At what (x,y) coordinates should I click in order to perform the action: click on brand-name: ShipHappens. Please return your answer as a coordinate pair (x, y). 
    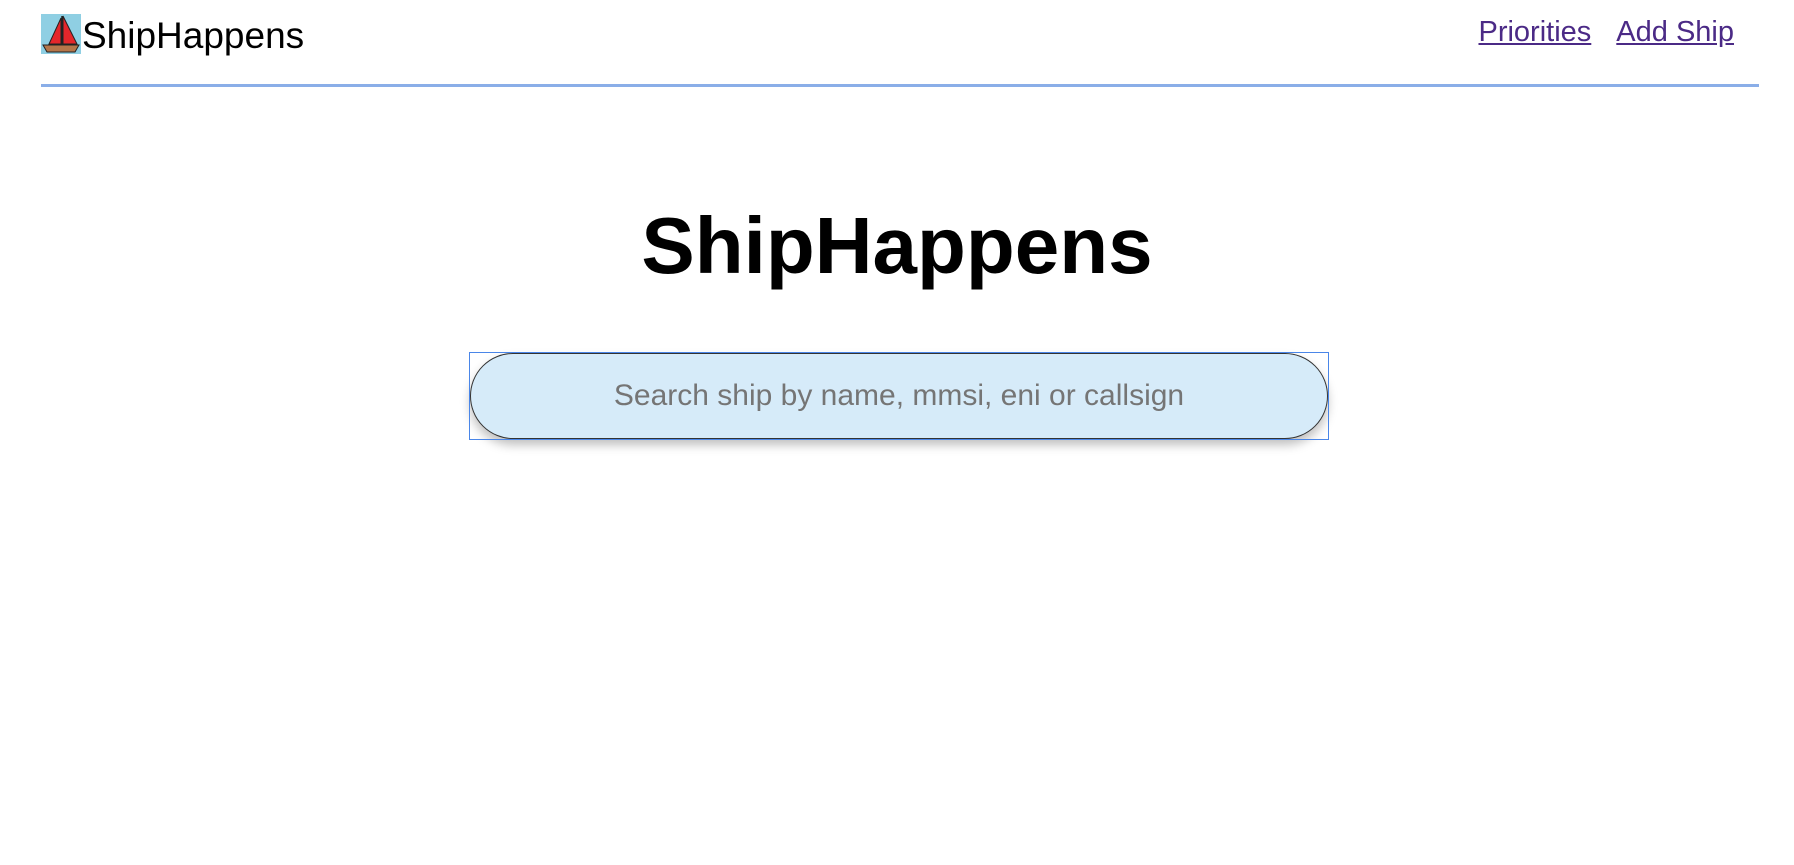
    Looking at the image, I should click on (193, 35).